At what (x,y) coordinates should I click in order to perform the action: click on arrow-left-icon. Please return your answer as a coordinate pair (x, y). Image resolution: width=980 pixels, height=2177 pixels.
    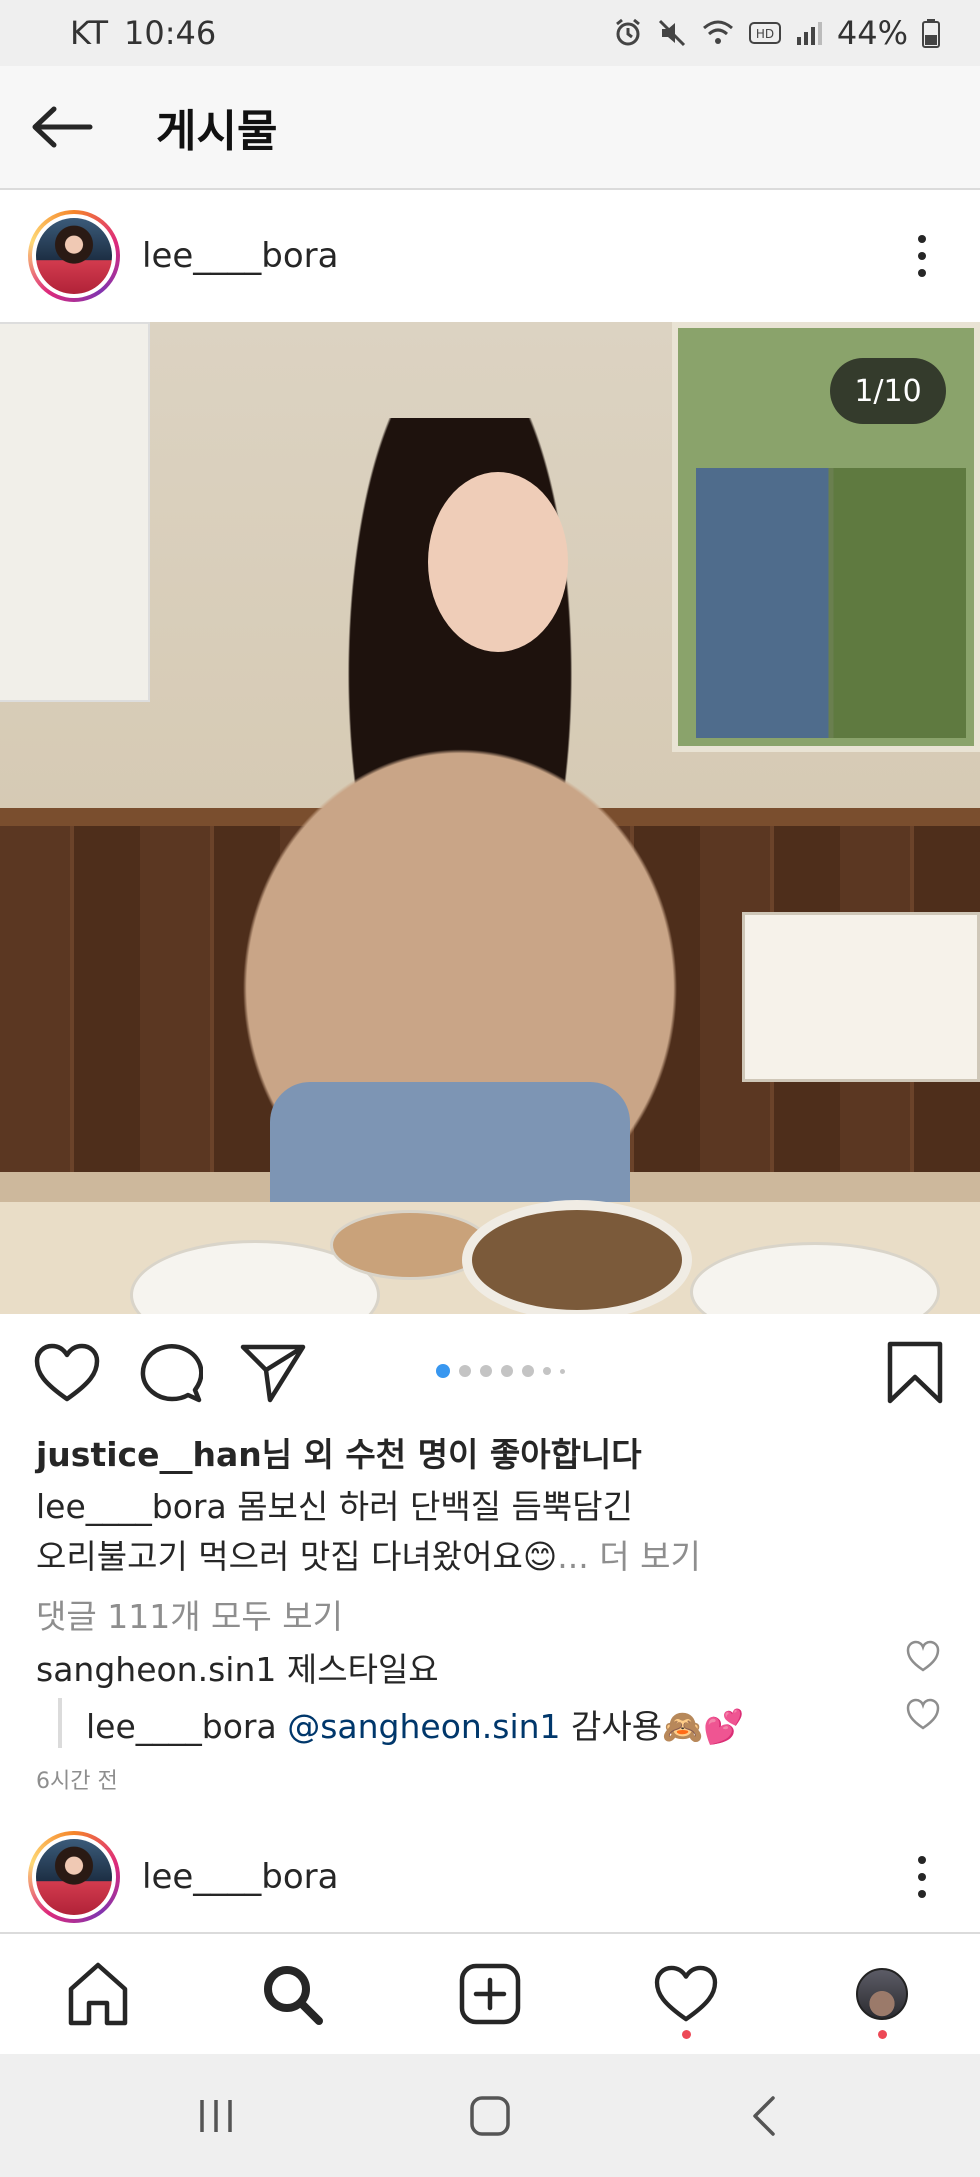
    Looking at the image, I should click on (62, 127).